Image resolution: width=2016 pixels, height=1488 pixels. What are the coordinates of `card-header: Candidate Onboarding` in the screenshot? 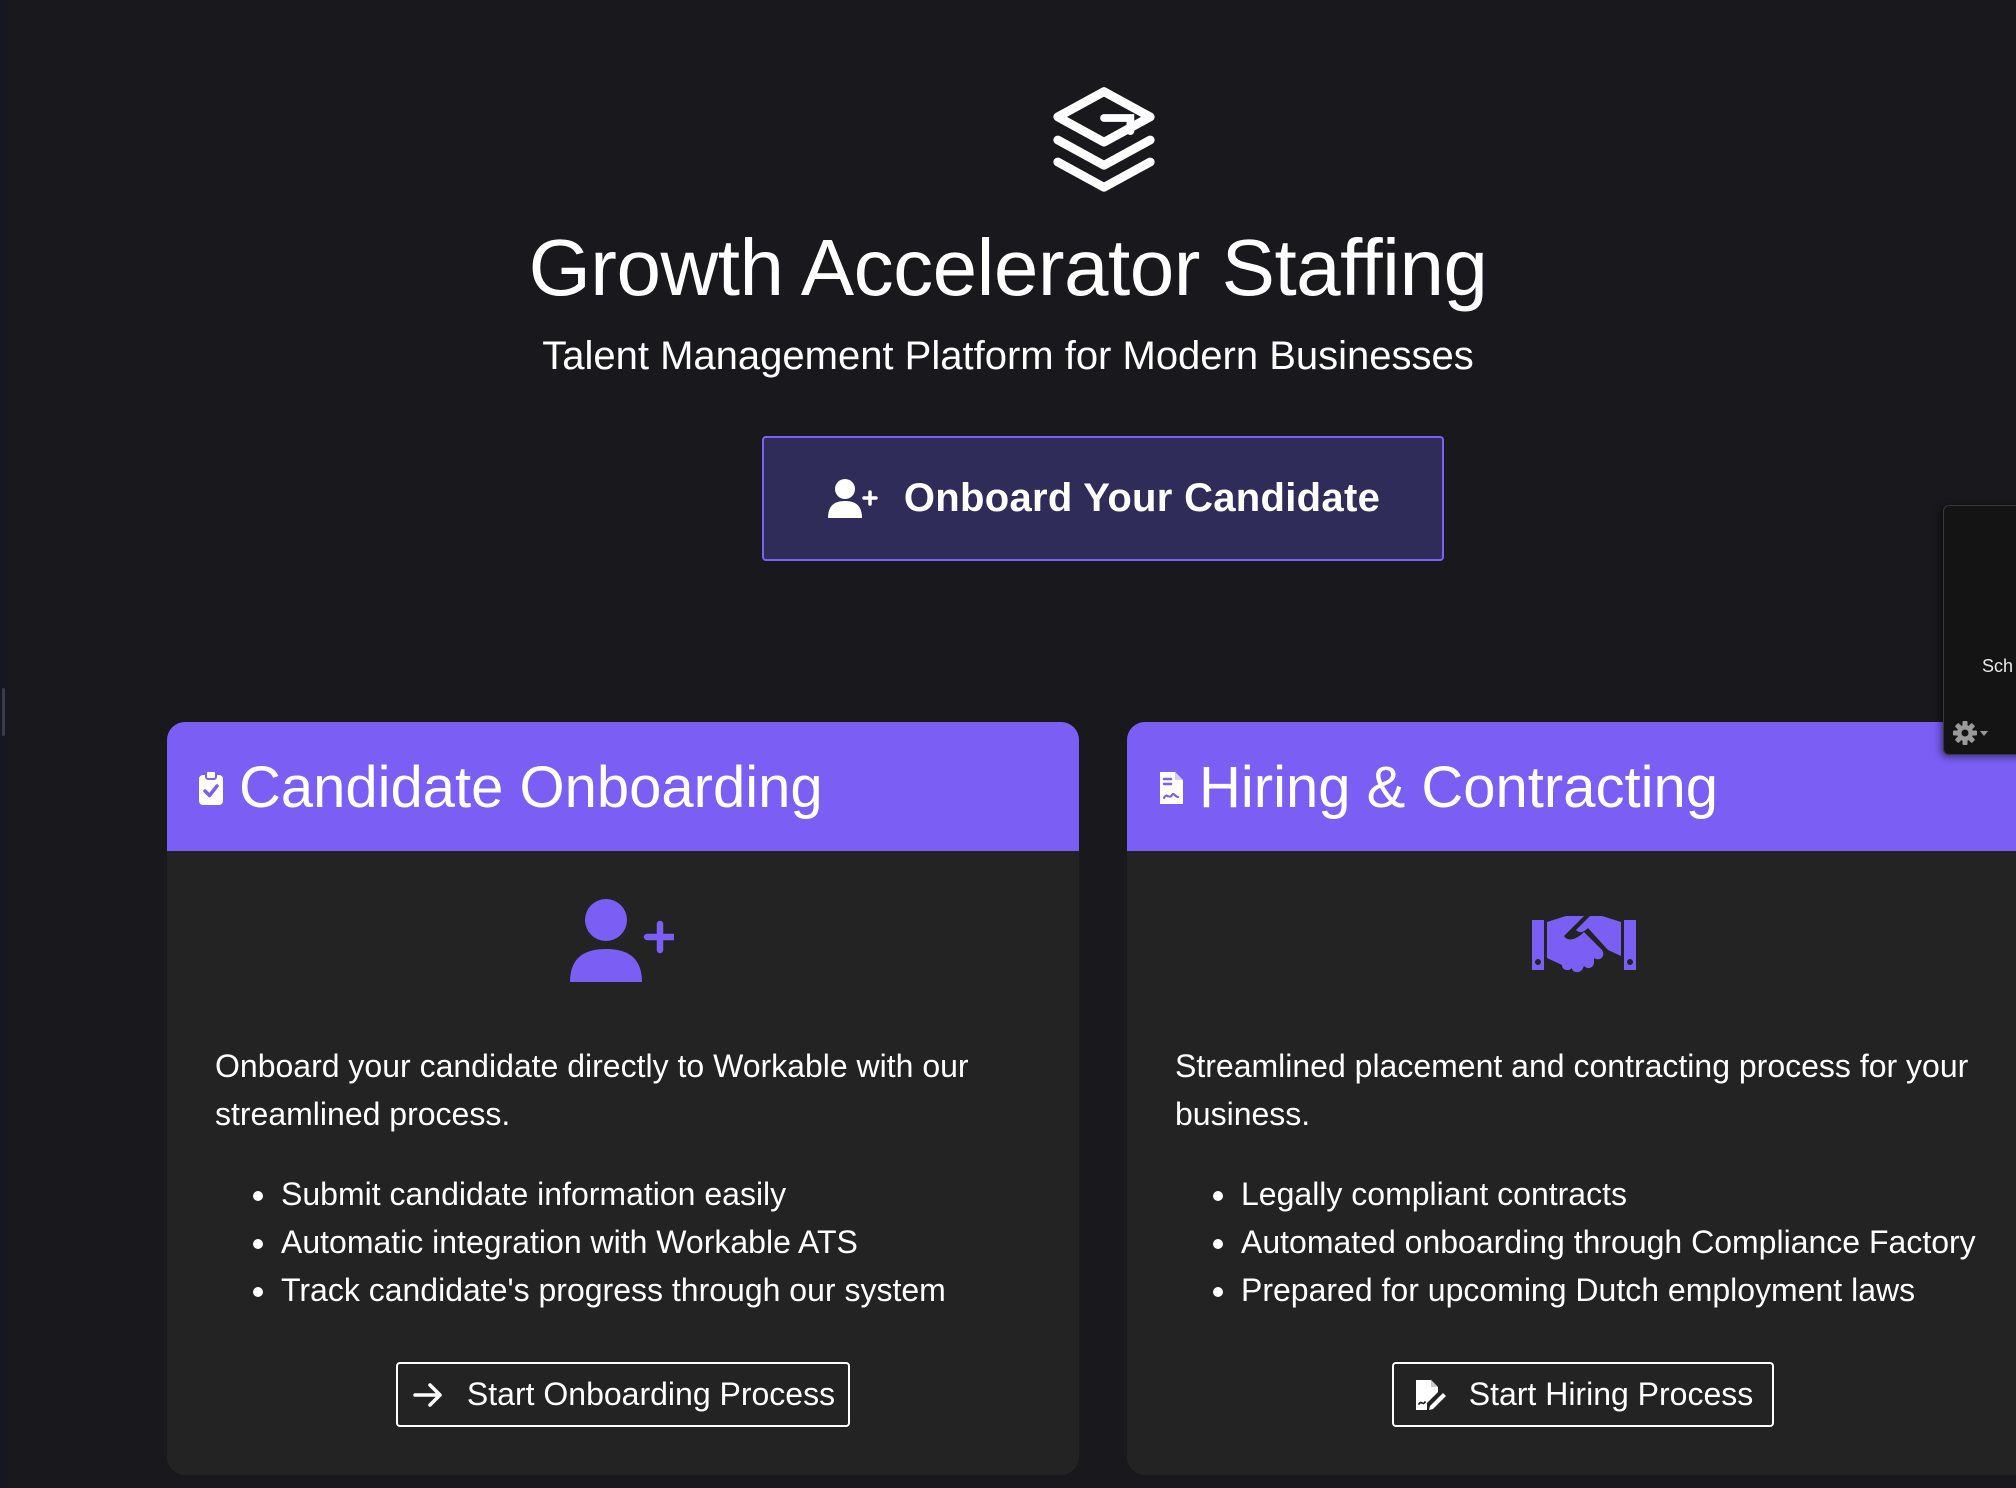 It's located at (623, 786).